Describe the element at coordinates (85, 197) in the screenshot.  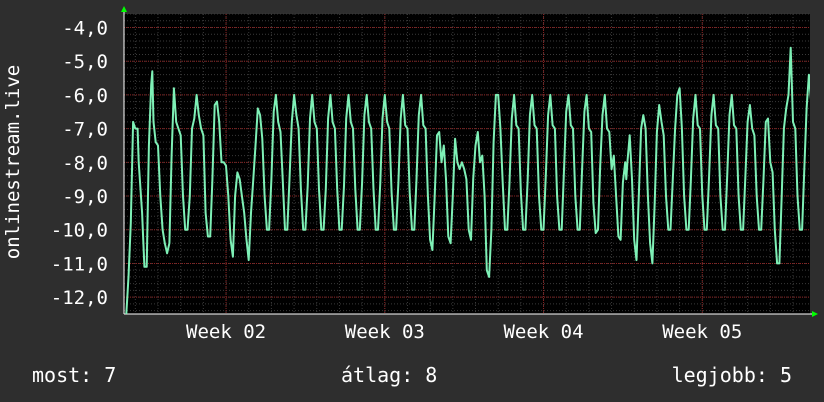
I see `y-tick-label: -9,0` at that location.